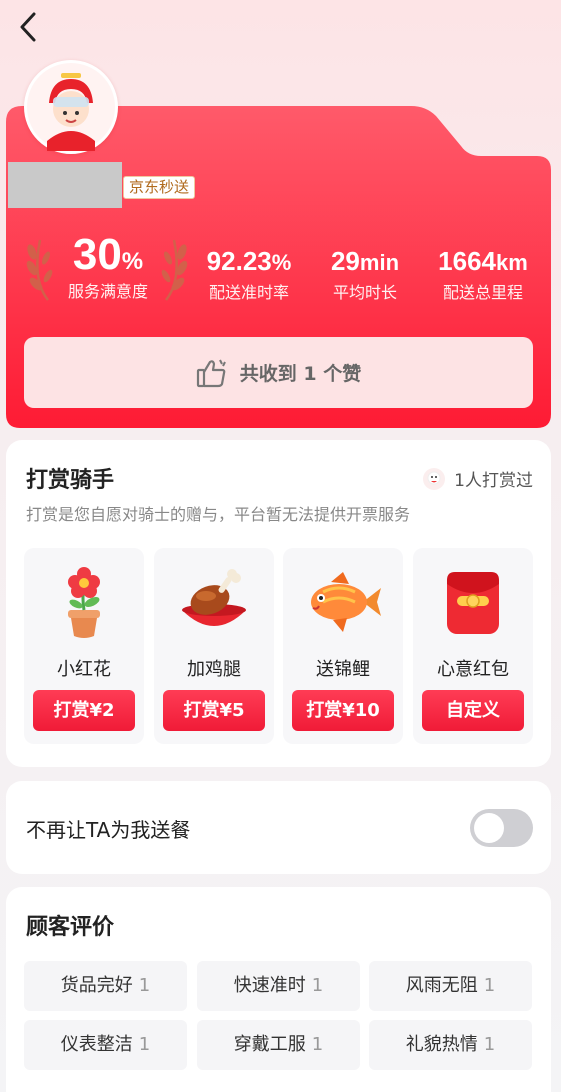 The height and width of the screenshot is (1092, 561). What do you see at coordinates (97, 254) in the screenshot?
I see `stat-value: 30` at bounding box center [97, 254].